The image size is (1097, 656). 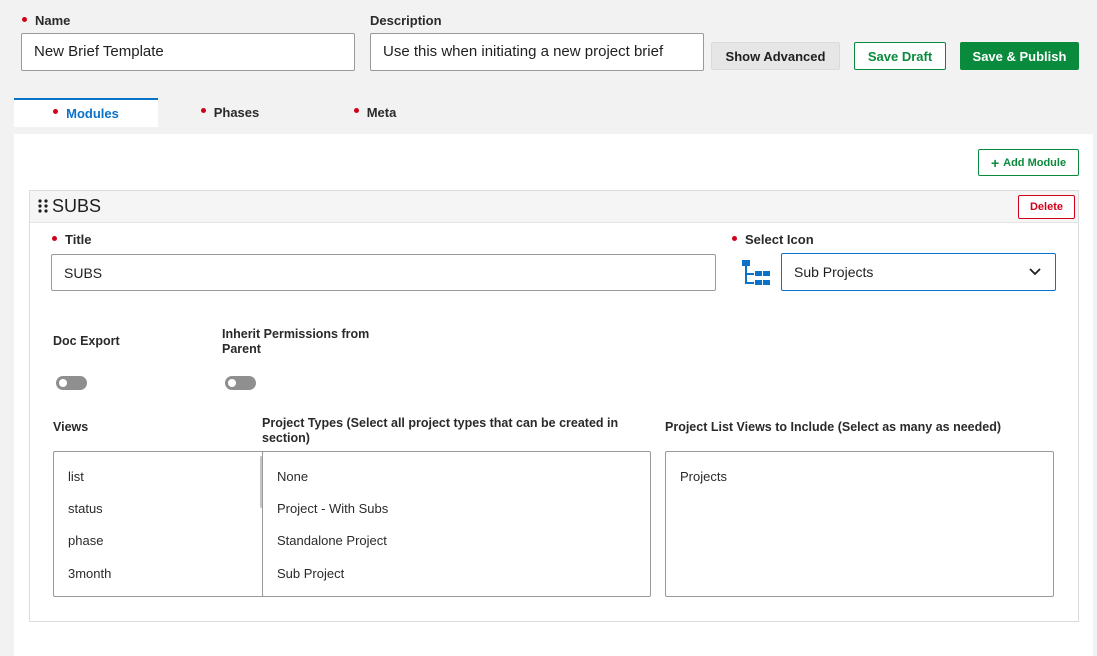 I want to click on name-label: Name, so click(x=46, y=20).